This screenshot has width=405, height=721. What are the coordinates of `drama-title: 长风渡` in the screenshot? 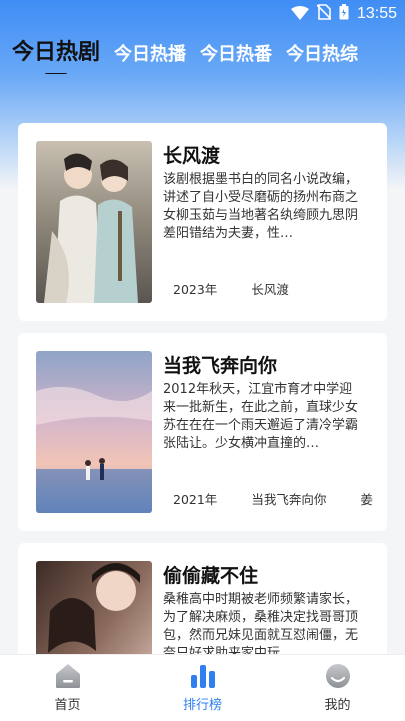 It's located at (192, 156).